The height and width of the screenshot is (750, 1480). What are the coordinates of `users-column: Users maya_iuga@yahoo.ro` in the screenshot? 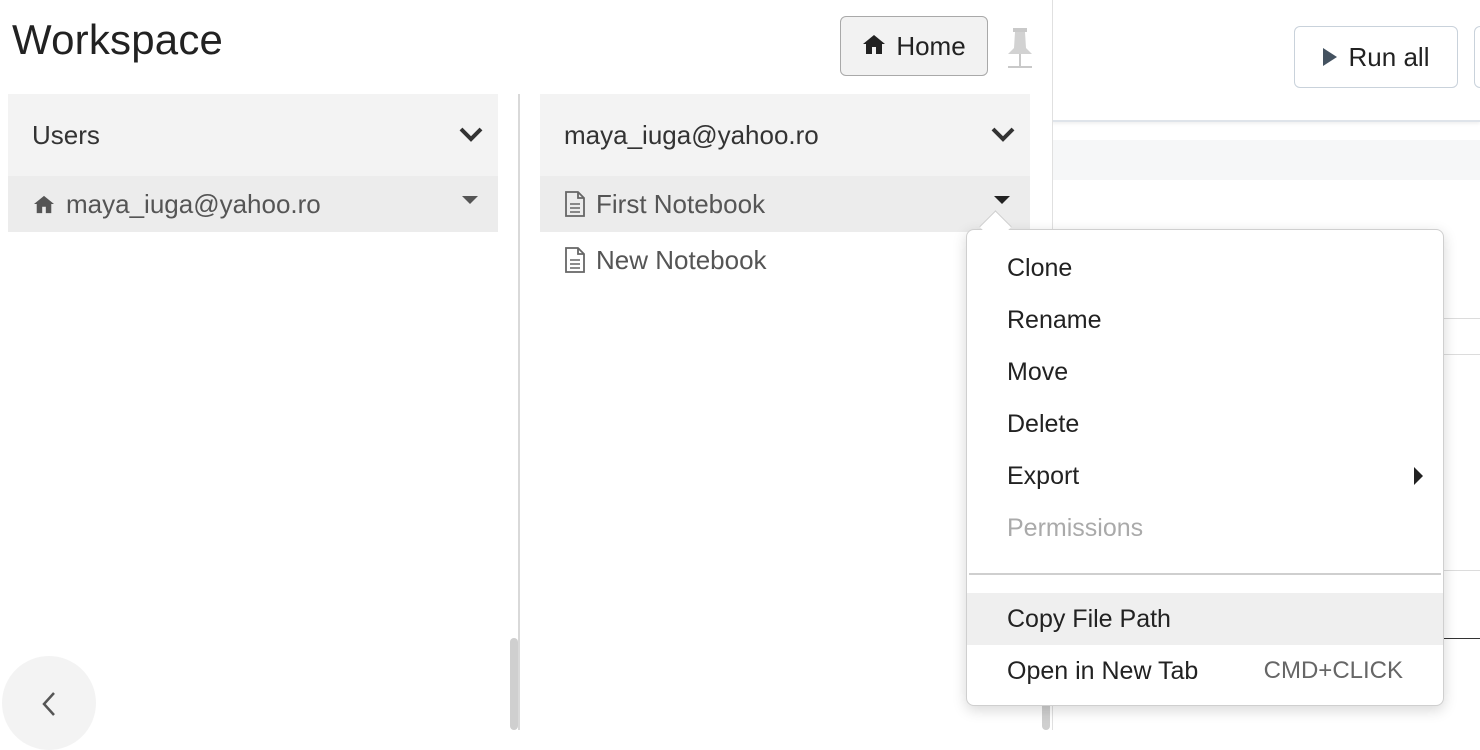 It's located at (253, 163).